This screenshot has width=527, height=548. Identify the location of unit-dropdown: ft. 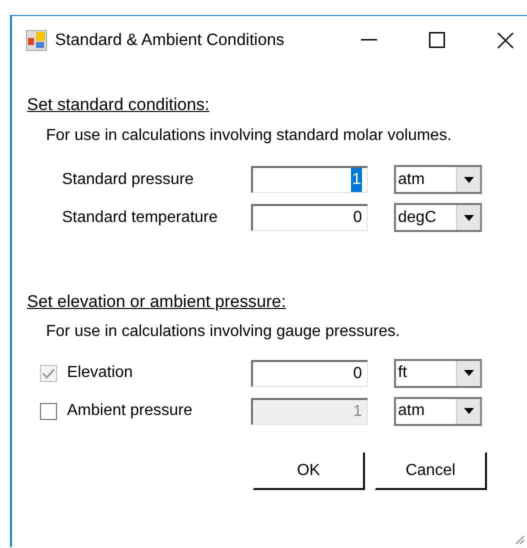
(438, 373).